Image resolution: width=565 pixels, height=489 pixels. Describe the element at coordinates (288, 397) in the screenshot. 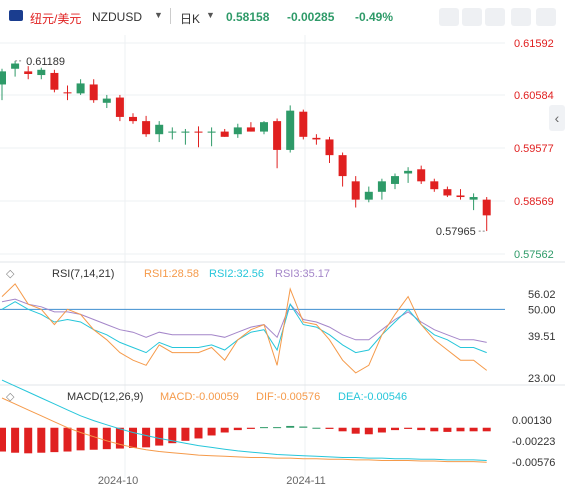

I see `dif-value-label: DIF:-0.00576` at that location.